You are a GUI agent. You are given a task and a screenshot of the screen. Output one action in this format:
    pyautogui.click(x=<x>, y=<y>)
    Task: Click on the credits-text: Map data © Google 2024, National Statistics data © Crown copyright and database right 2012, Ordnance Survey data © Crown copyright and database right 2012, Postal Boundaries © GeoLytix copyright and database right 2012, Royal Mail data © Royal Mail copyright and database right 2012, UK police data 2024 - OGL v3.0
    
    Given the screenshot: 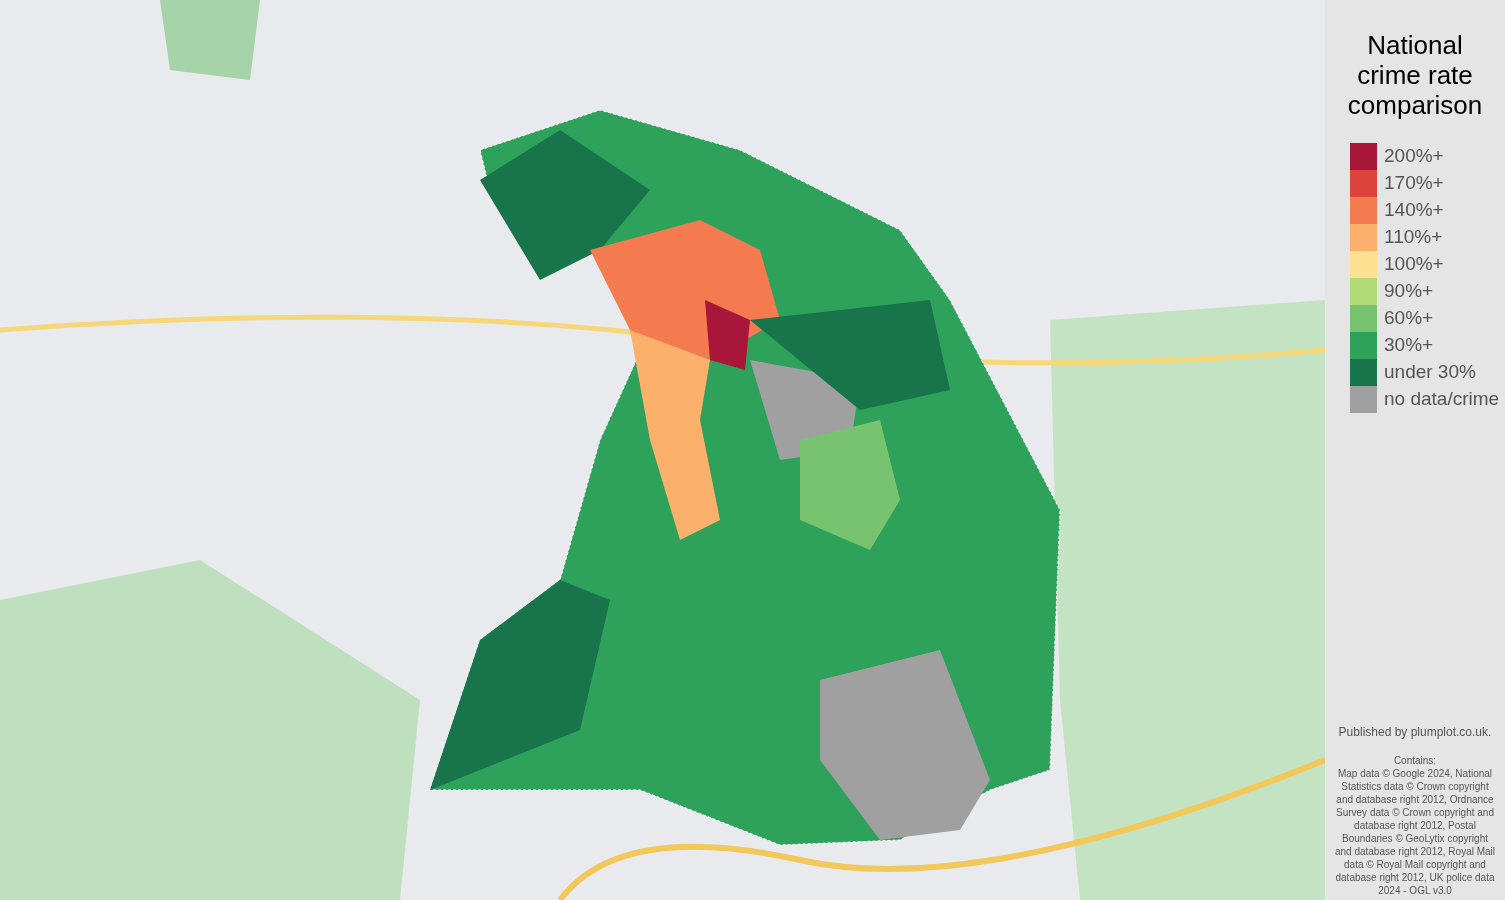 What is the action you would take?
    pyautogui.click(x=1415, y=832)
    